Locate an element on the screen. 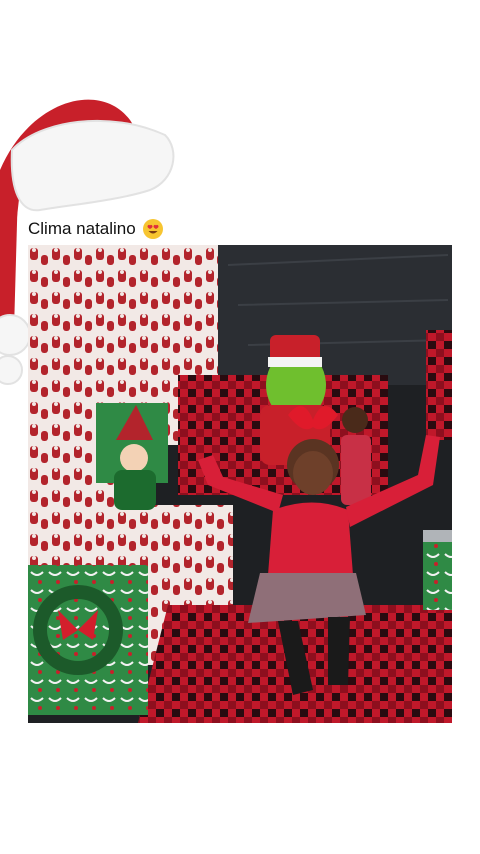  post-caption: Clima natalino is located at coordinates (96, 229).